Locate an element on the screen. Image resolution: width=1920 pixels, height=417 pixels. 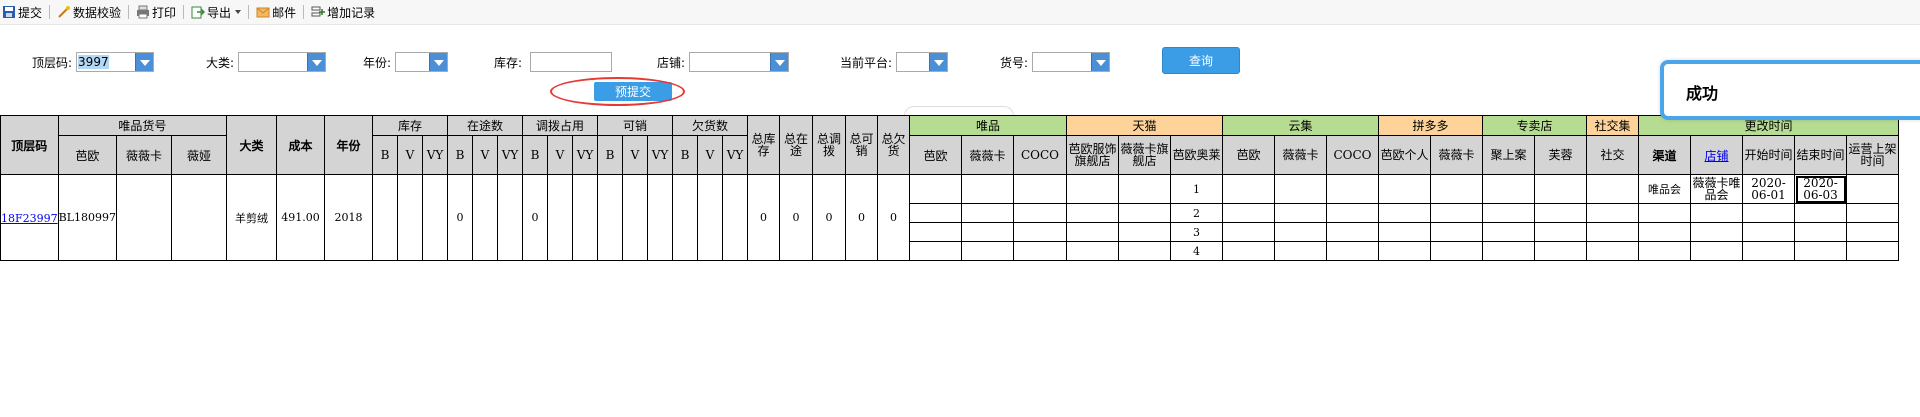
category-combo is located at coordinates (282, 62).